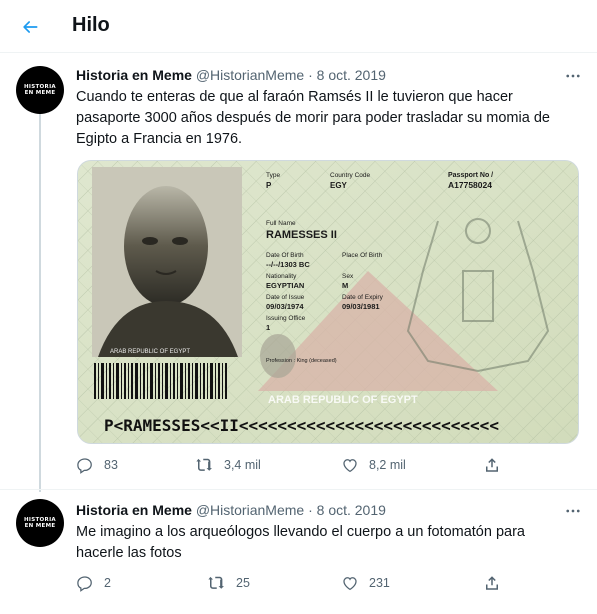 The width and height of the screenshot is (597, 614). What do you see at coordinates (343, 400) in the screenshot?
I see `passport-footer-text: ARAB REPUBLIC OF EGYPT` at bounding box center [343, 400].